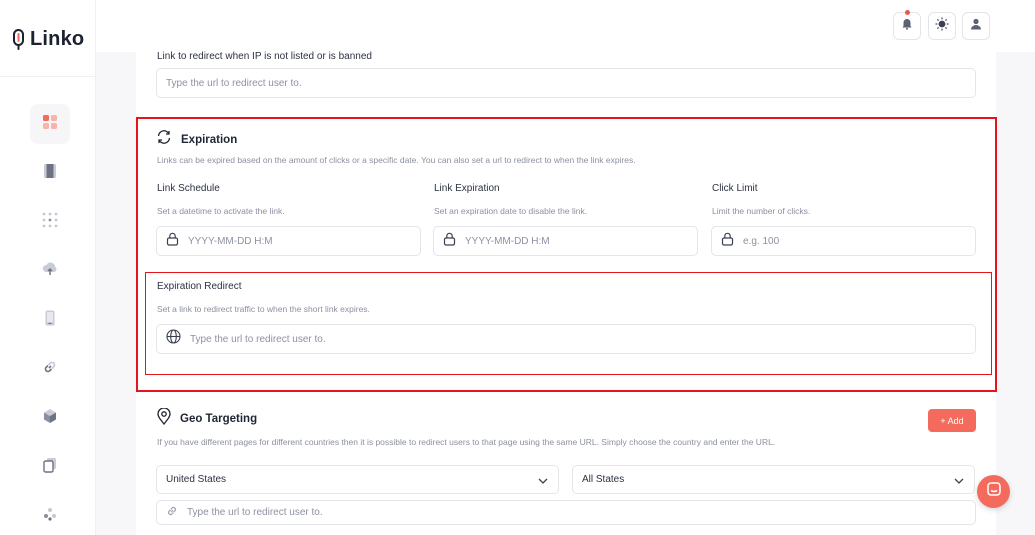 This screenshot has height=535, width=1035. I want to click on bell-icon, so click(907, 26).